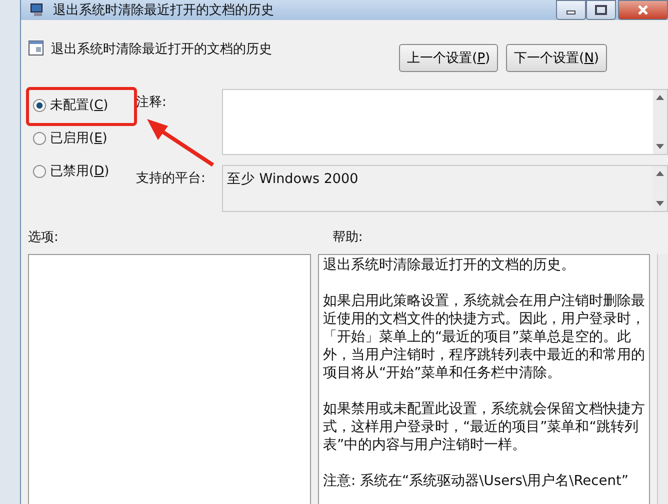 The width and height of the screenshot is (668, 504). I want to click on close-icon, so click(643, 10).